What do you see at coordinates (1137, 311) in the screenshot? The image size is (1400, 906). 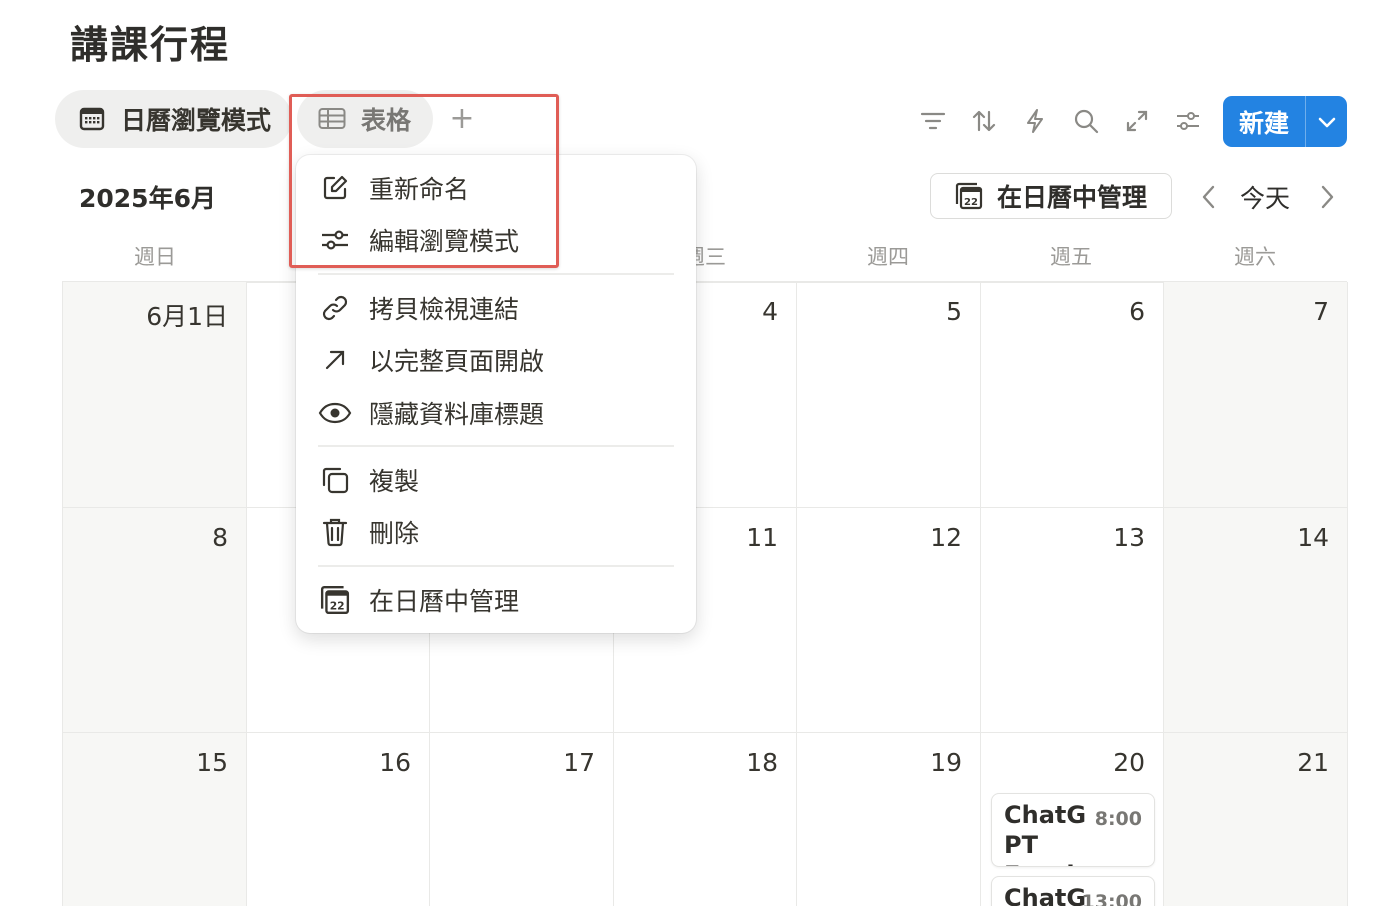 I see `date-number: 6` at bounding box center [1137, 311].